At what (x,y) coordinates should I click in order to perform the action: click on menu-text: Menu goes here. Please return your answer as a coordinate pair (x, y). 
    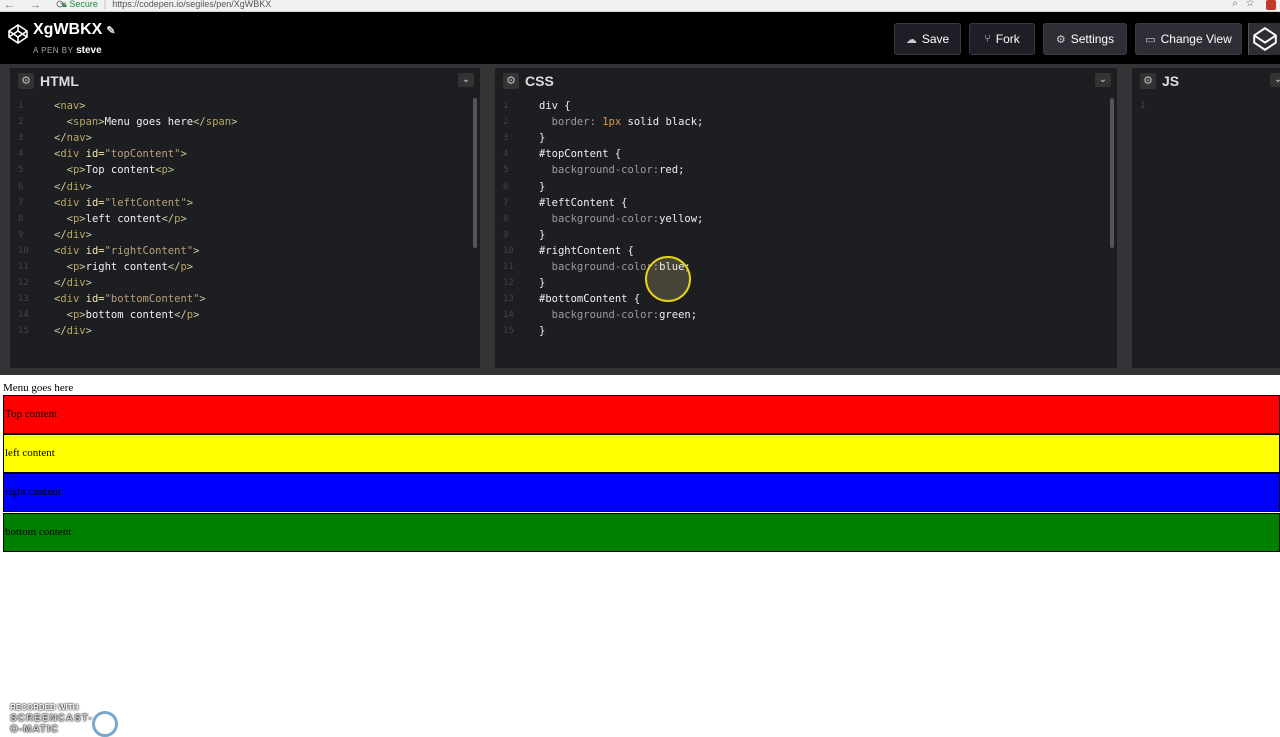
    Looking at the image, I should click on (38, 388).